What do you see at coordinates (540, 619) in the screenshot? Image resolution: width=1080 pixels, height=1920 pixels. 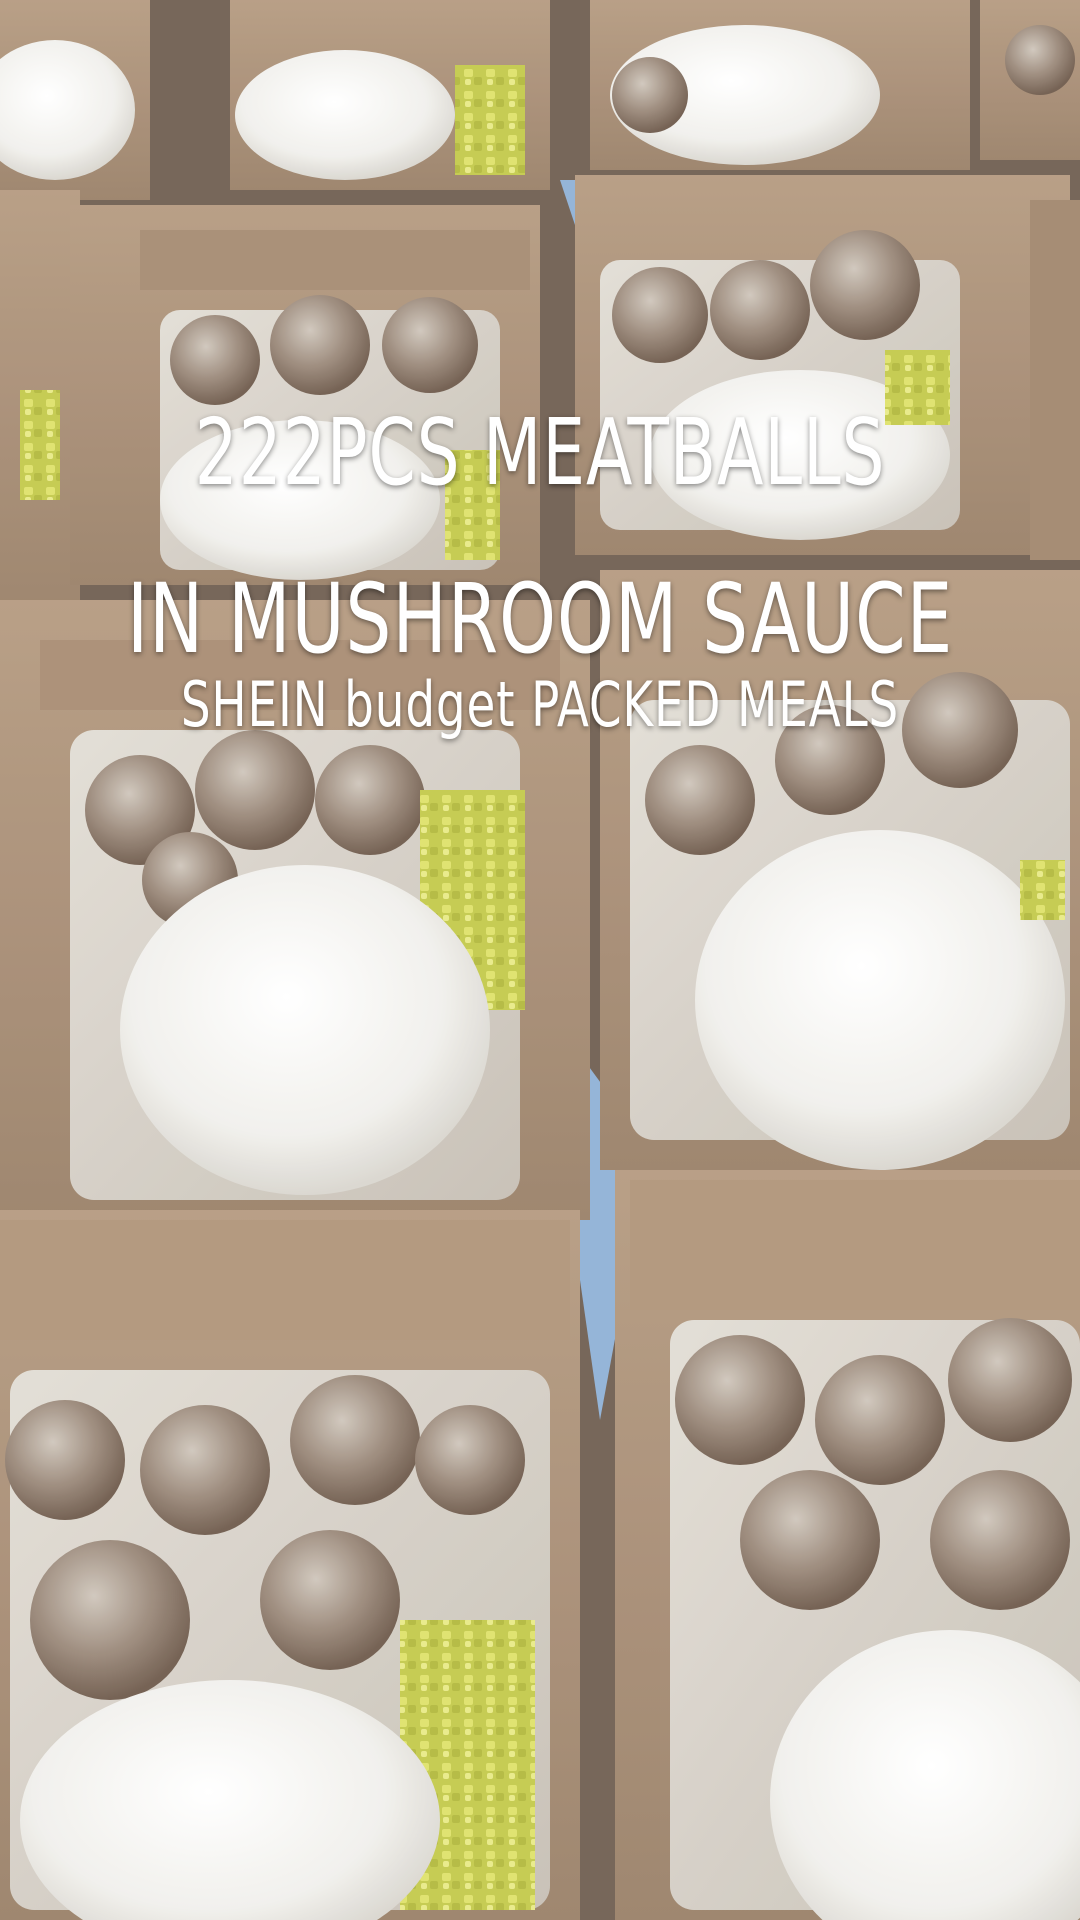 I see `caption-line-2: IN MUSHROOM SAUCE` at bounding box center [540, 619].